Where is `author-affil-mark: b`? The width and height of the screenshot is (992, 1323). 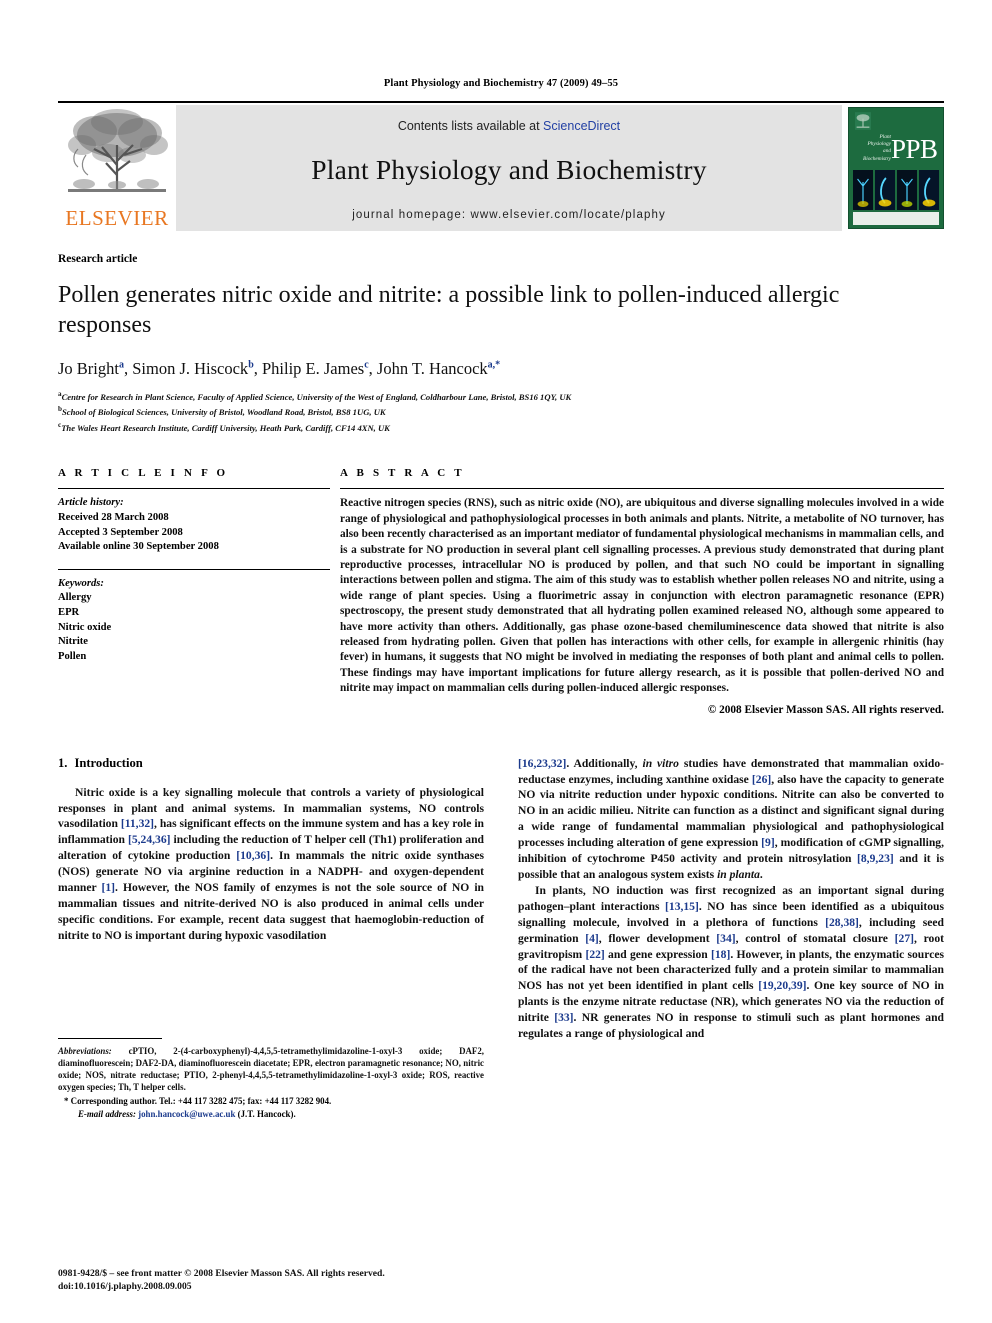 author-affil-mark: b is located at coordinates (251, 365).